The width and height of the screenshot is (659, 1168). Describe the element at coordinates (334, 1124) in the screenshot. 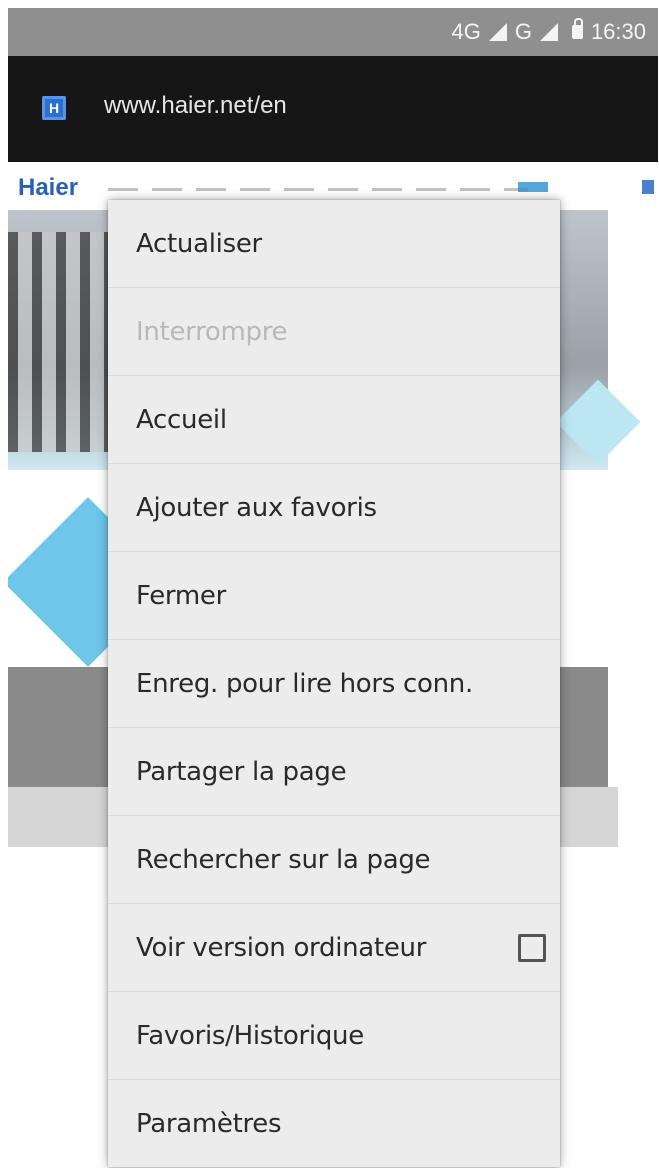

I see `menu-item-settings: Paramètres` at that location.